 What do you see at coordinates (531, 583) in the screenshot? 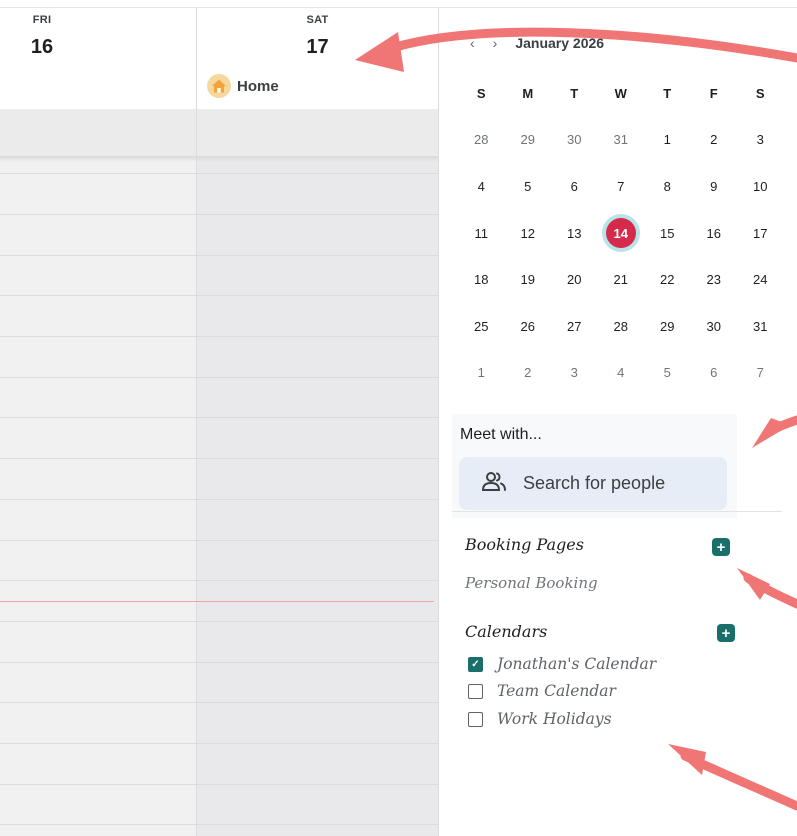
I see `booking-page-item: Personal Booking` at bounding box center [531, 583].